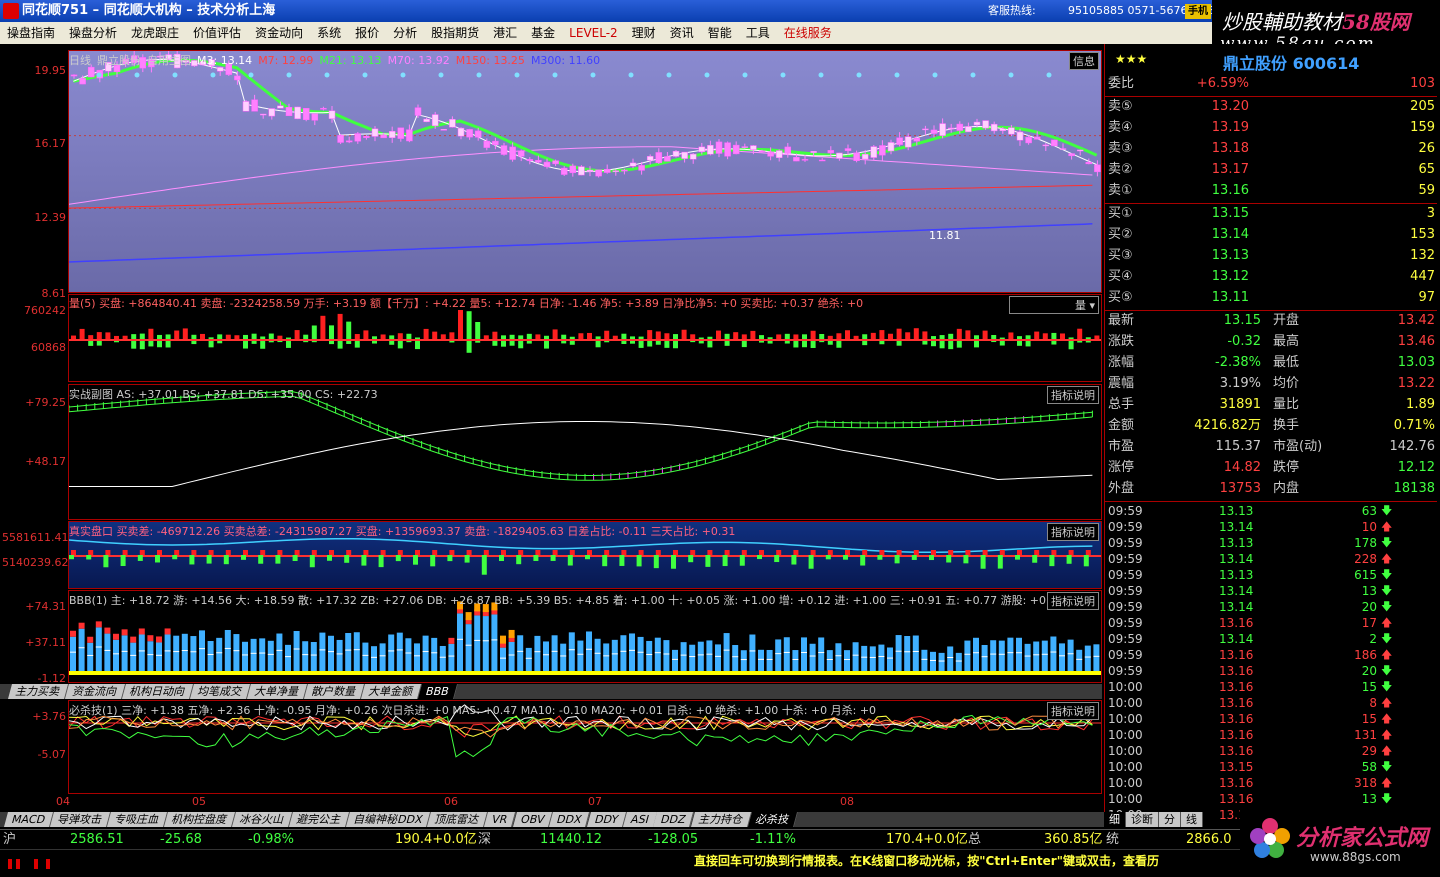  Describe the element at coordinates (975, 839) in the screenshot. I see `total-label: 总` at that location.